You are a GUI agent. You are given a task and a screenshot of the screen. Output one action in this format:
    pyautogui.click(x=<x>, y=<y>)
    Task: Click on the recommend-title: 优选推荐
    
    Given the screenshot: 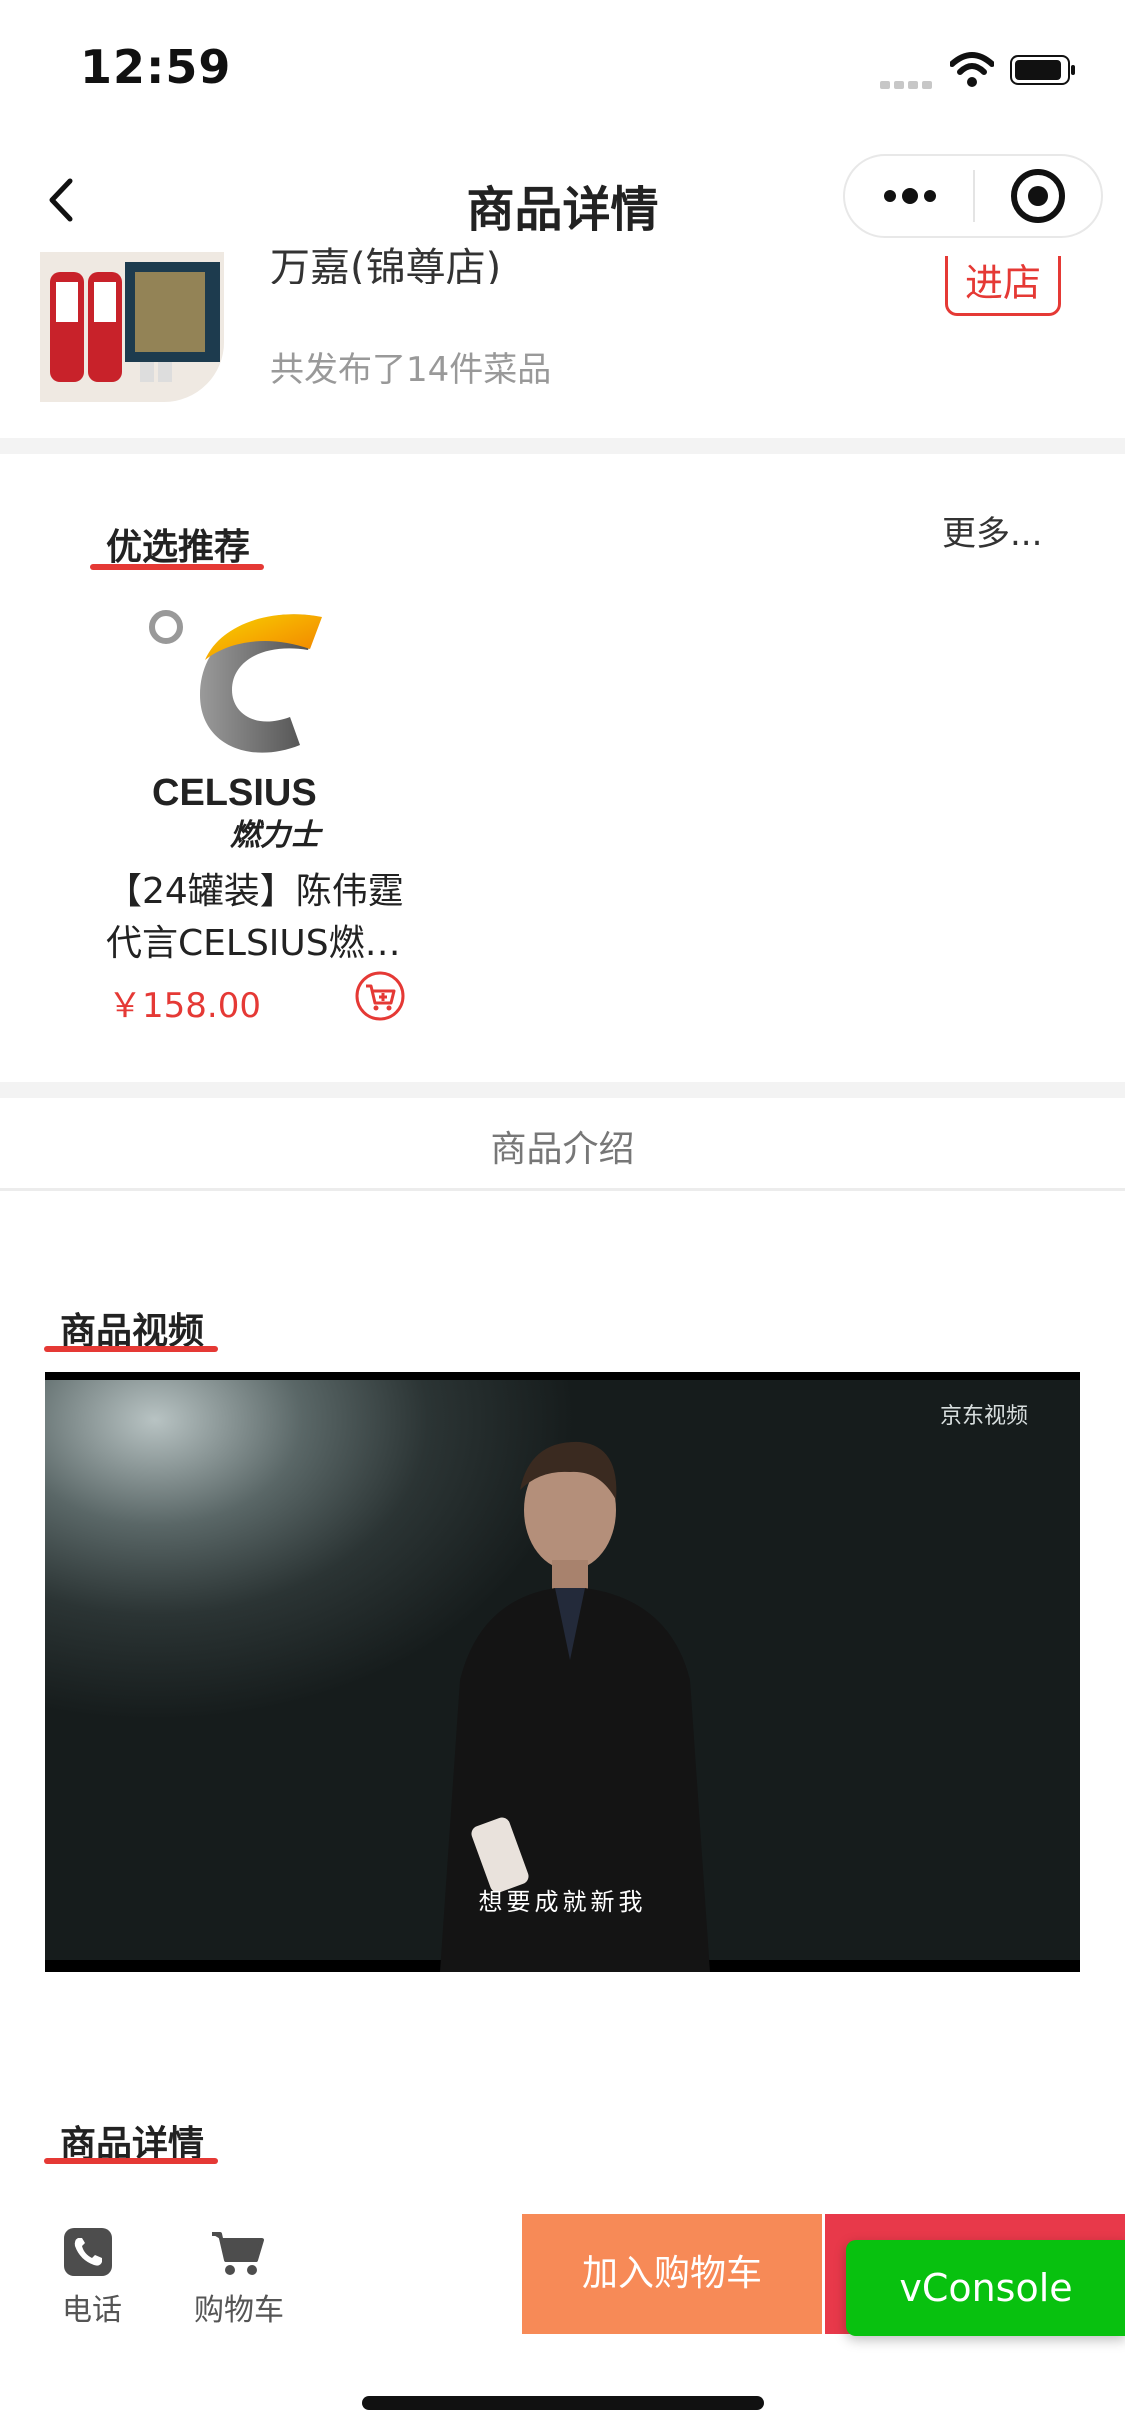 What is the action you would take?
    pyautogui.click(x=178, y=547)
    